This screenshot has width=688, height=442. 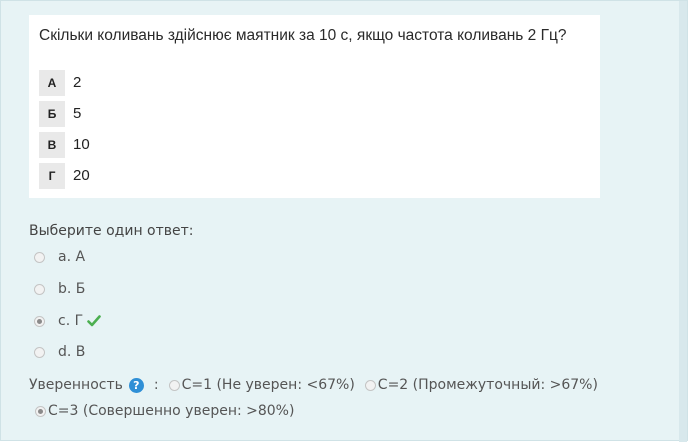 I want to click on confidence-option-c1: C=1 (Не уверен: <67%), so click(x=261, y=385).